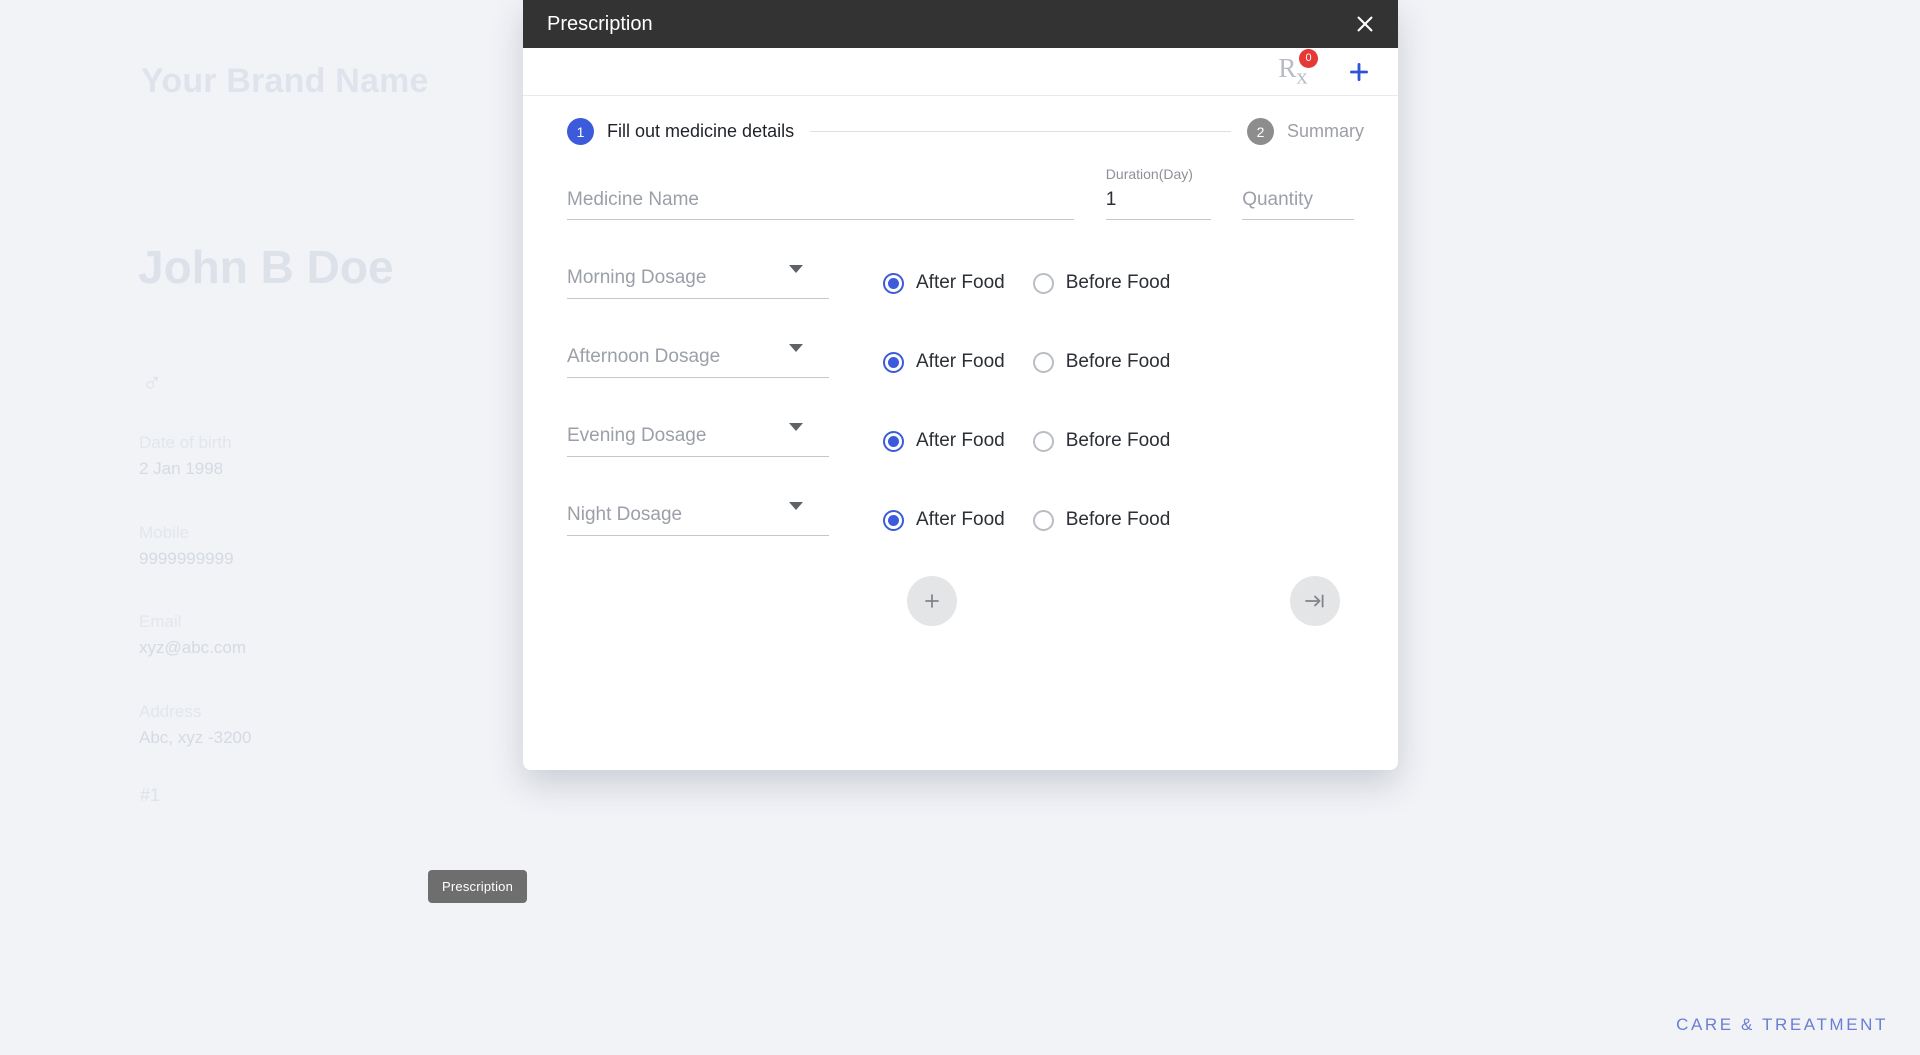 The width and height of the screenshot is (1920, 1055). Describe the element at coordinates (600, 23) in the screenshot. I see `dialog-title: Prescription` at that location.